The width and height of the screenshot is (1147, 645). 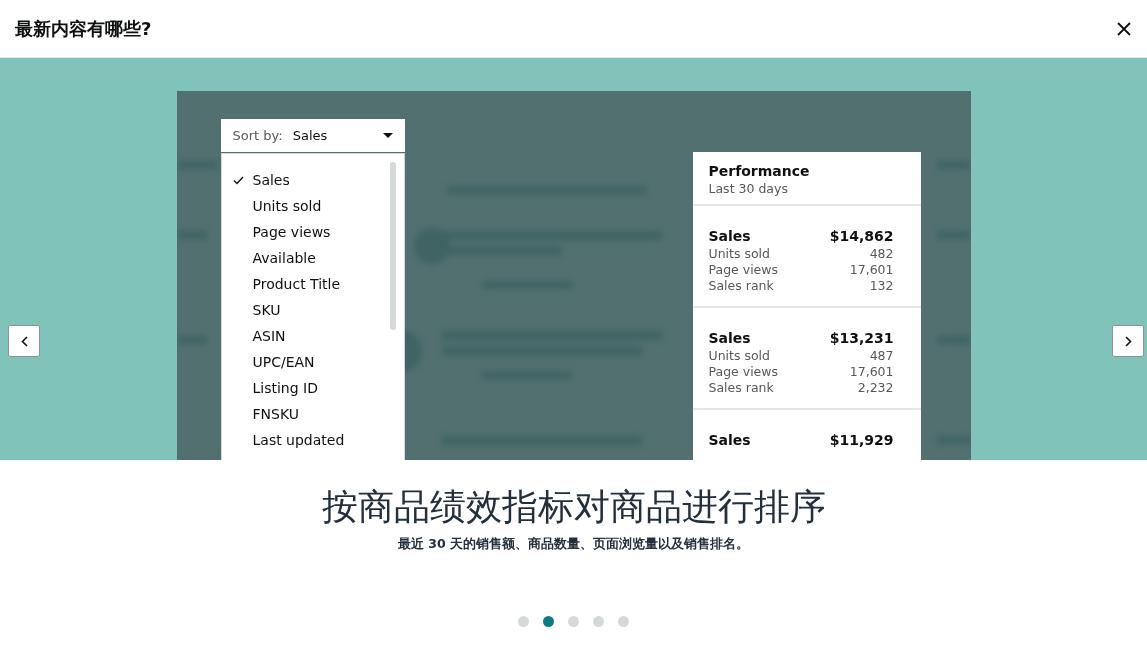 What do you see at coordinates (312, 258) in the screenshot?
I see `sort-option: Available` at bounding box center [312, 258].